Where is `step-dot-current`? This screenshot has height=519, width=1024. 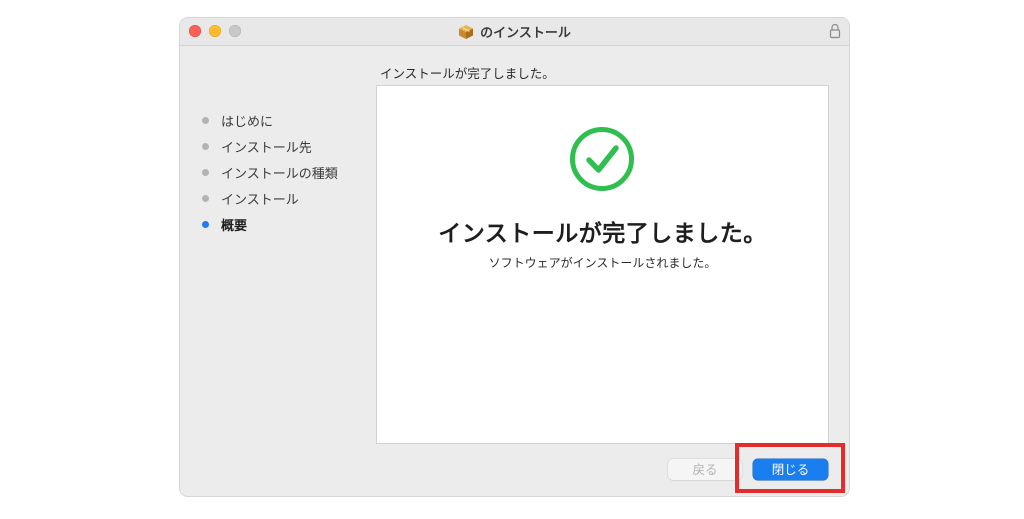
step-dot-current is located at coordinates (205, 224).